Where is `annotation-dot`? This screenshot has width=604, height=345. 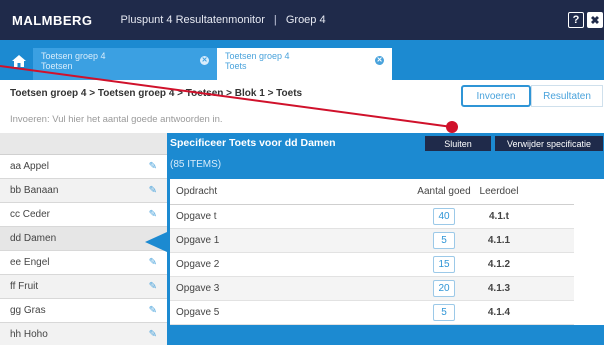
annotation-dot is located at coordinates (452, 127).